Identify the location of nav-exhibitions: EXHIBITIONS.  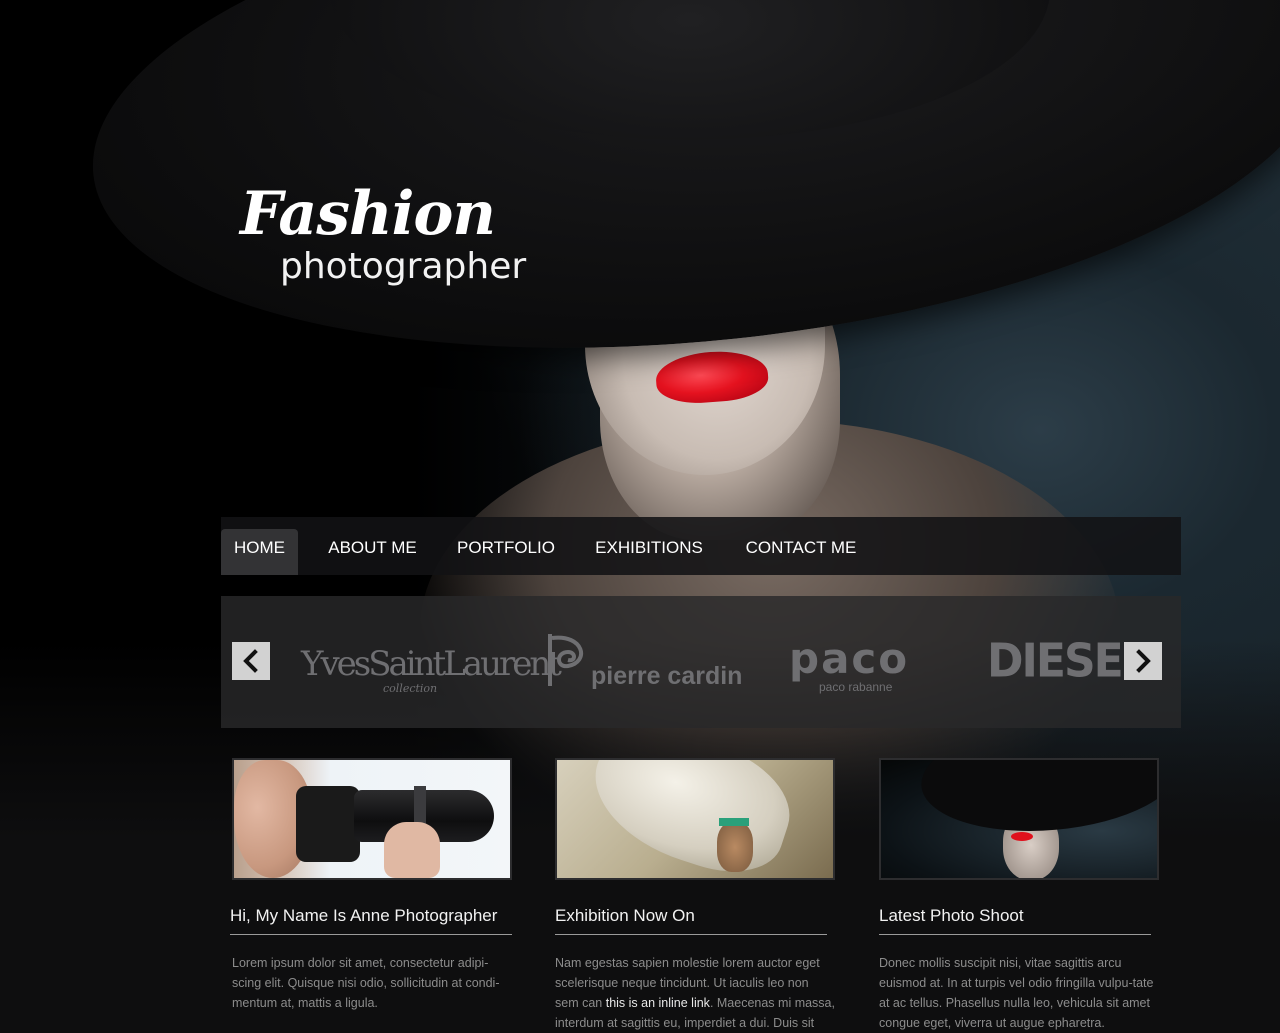
(649, 546).